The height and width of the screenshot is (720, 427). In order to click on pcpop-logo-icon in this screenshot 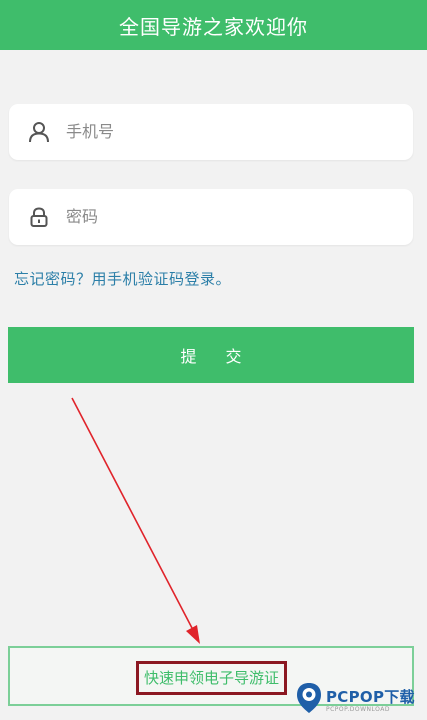, I will do `click(309, 698)`.